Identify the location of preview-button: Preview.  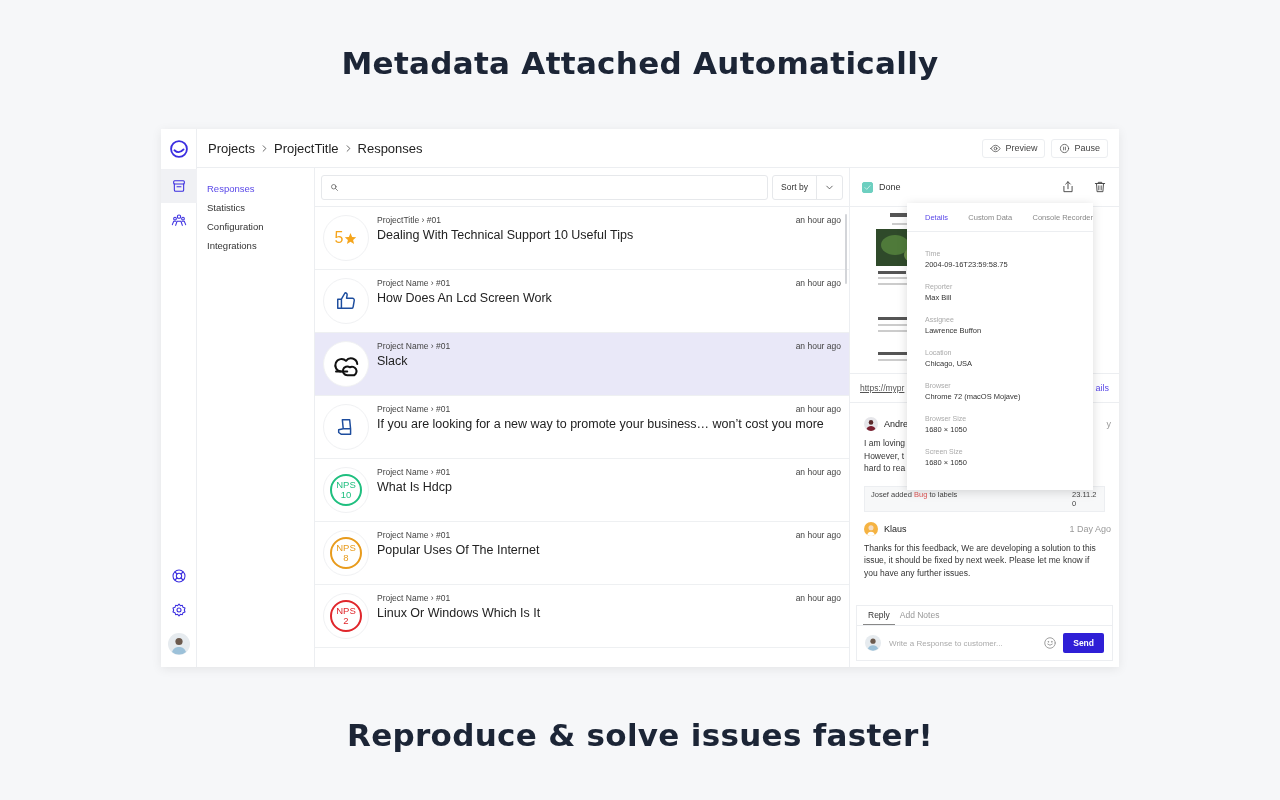
(1014, 148).